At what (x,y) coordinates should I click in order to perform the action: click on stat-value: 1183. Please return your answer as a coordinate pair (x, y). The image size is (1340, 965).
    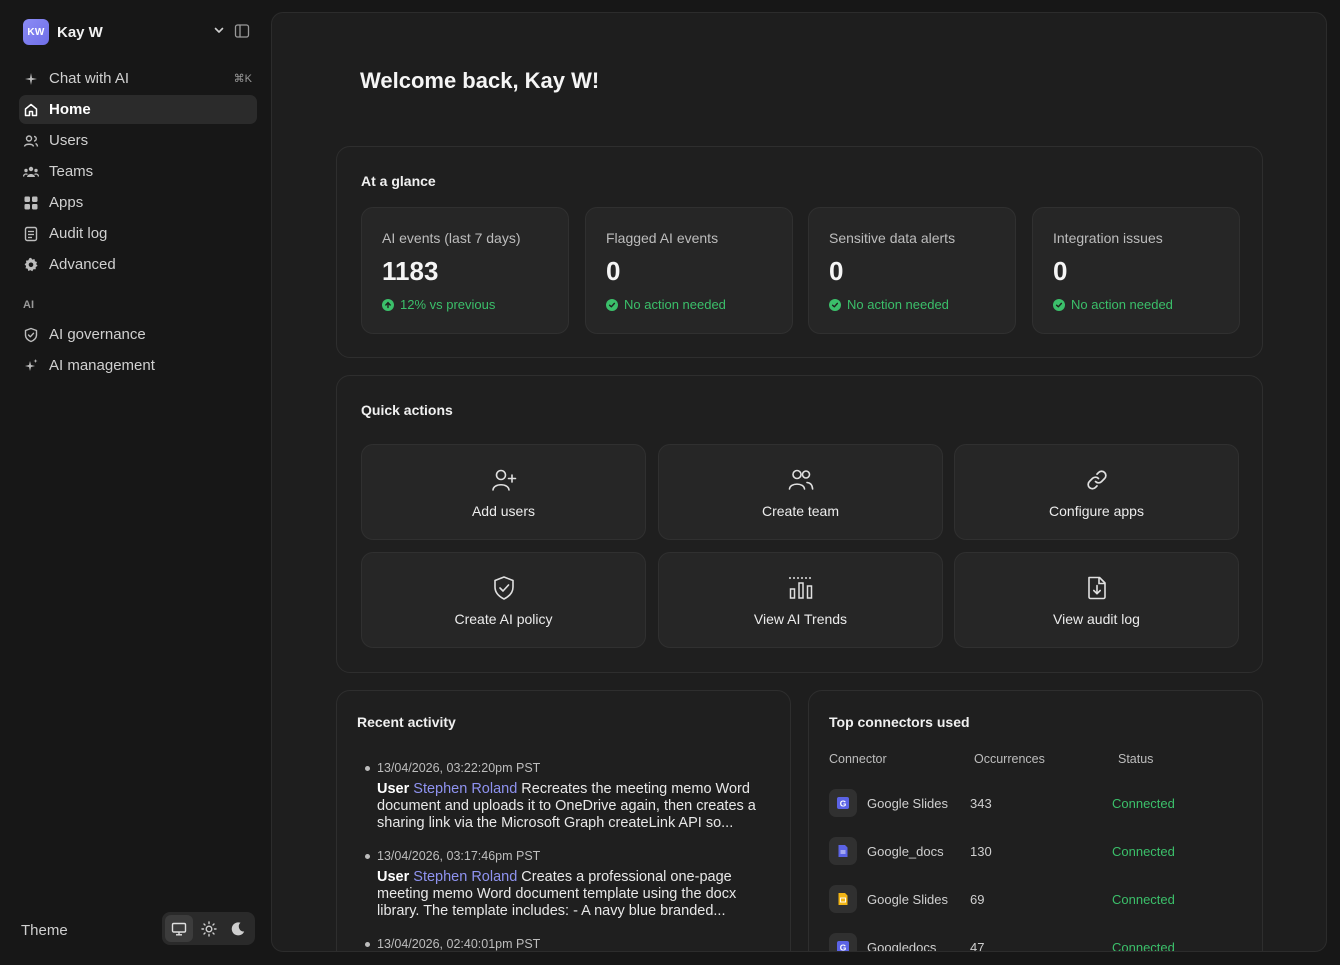
    Looking at the image, I should click on (410, 271).